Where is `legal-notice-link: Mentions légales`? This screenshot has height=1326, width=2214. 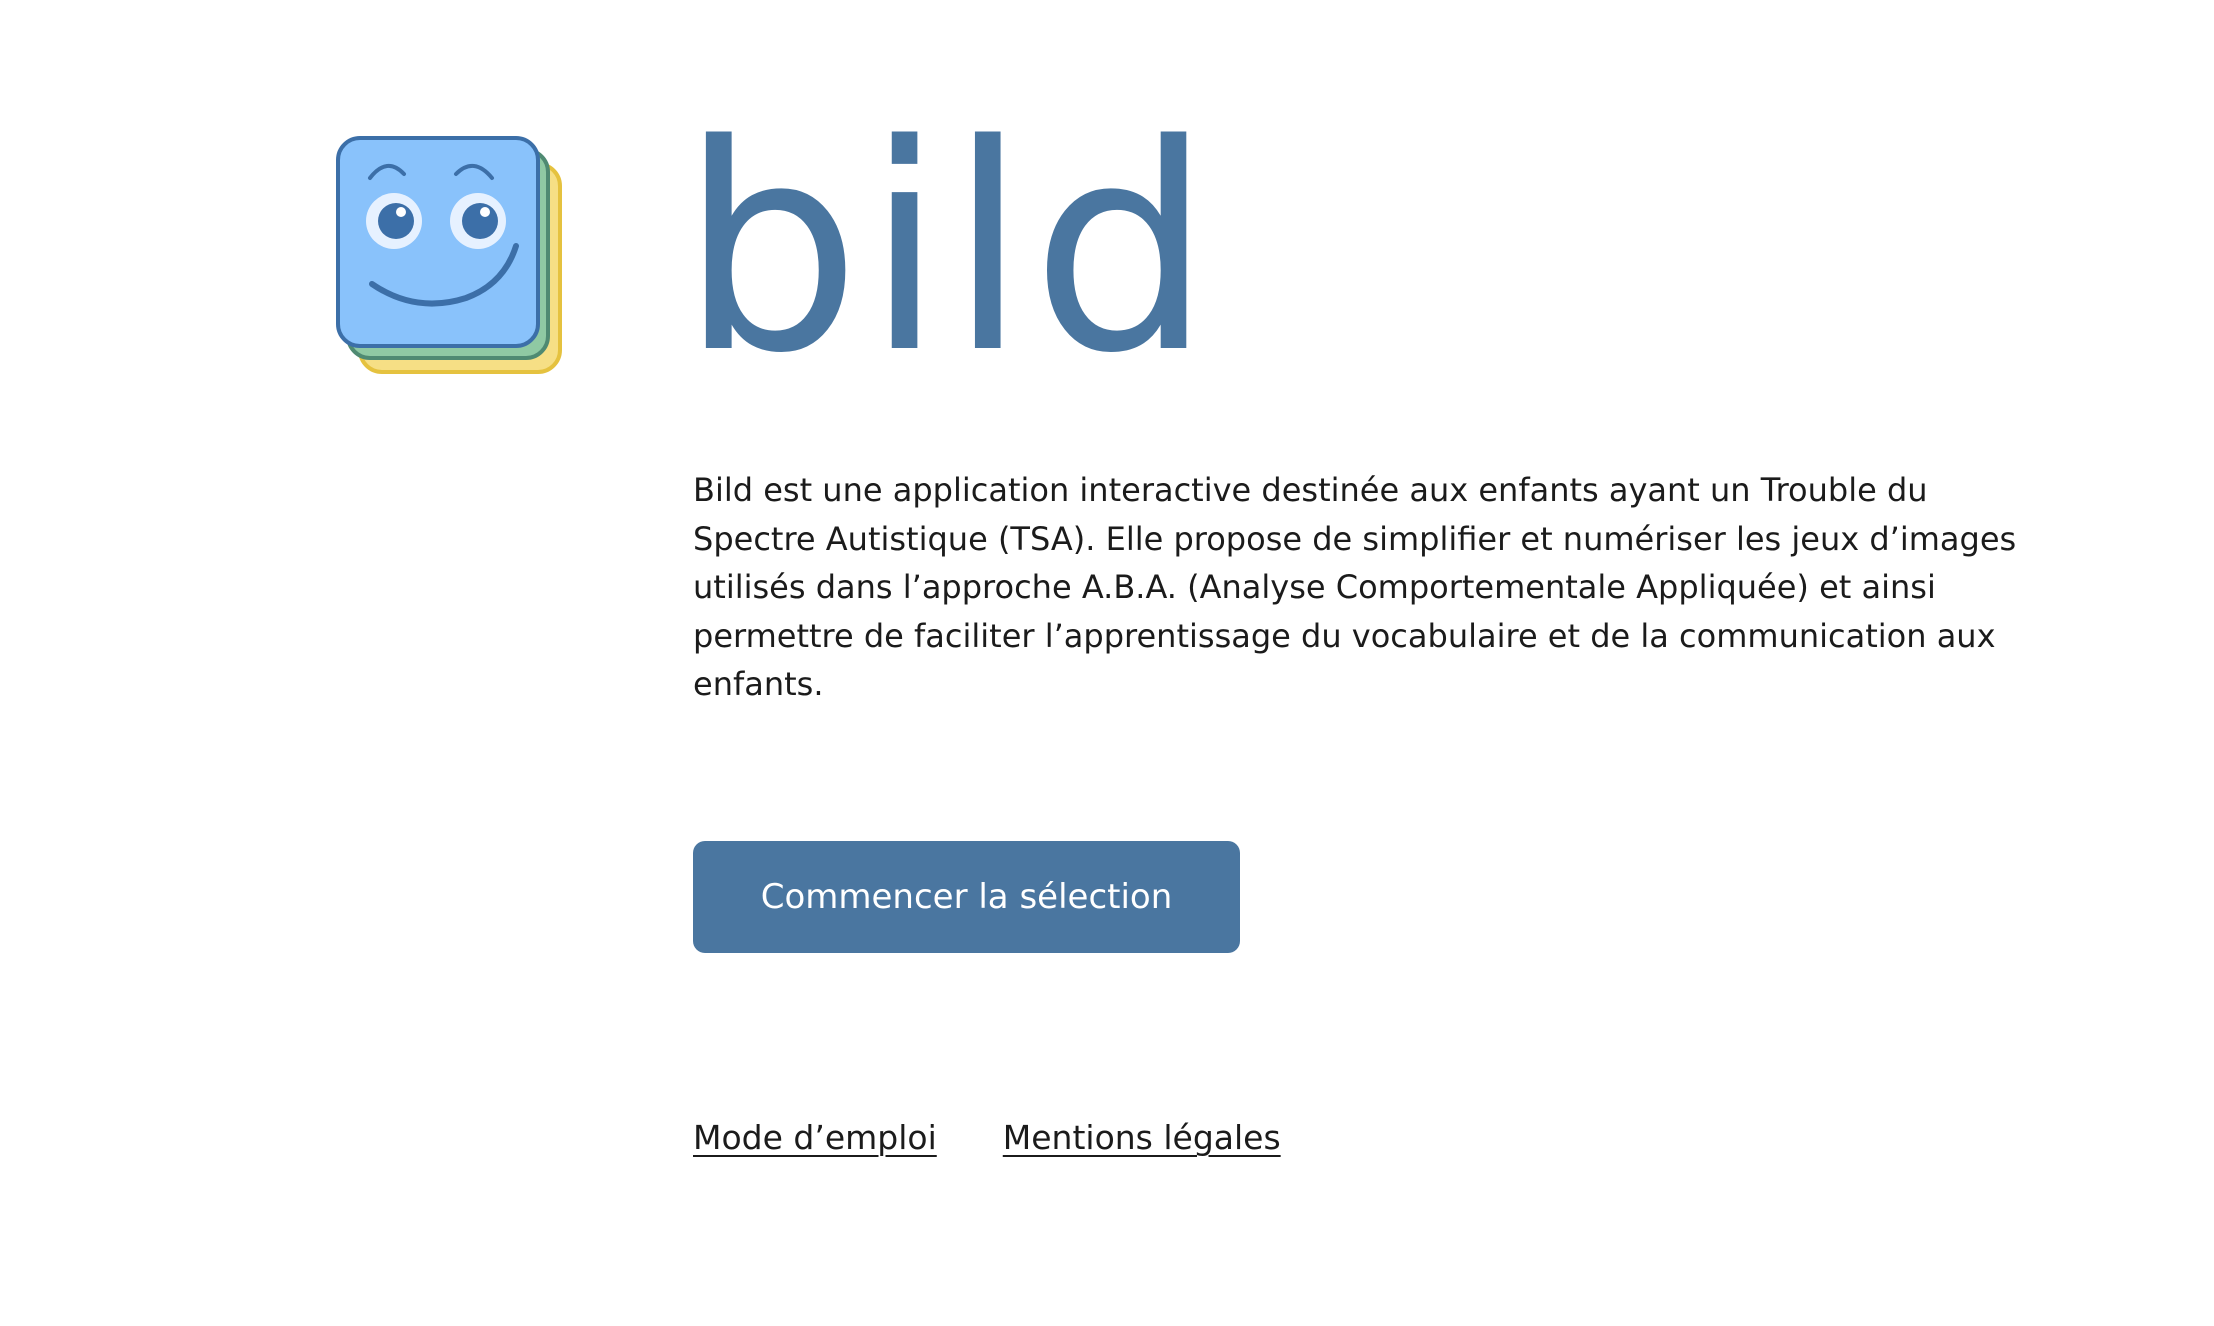 legal-notice-link: Mentions légales is located at coordinates (1142, 1138).